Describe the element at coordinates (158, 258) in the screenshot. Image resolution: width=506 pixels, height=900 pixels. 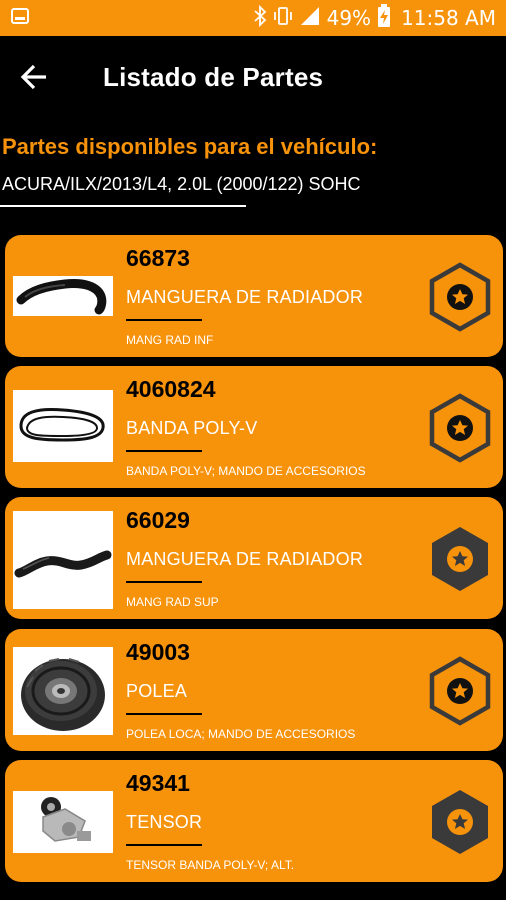
I see `part-number: 66873` at that location.